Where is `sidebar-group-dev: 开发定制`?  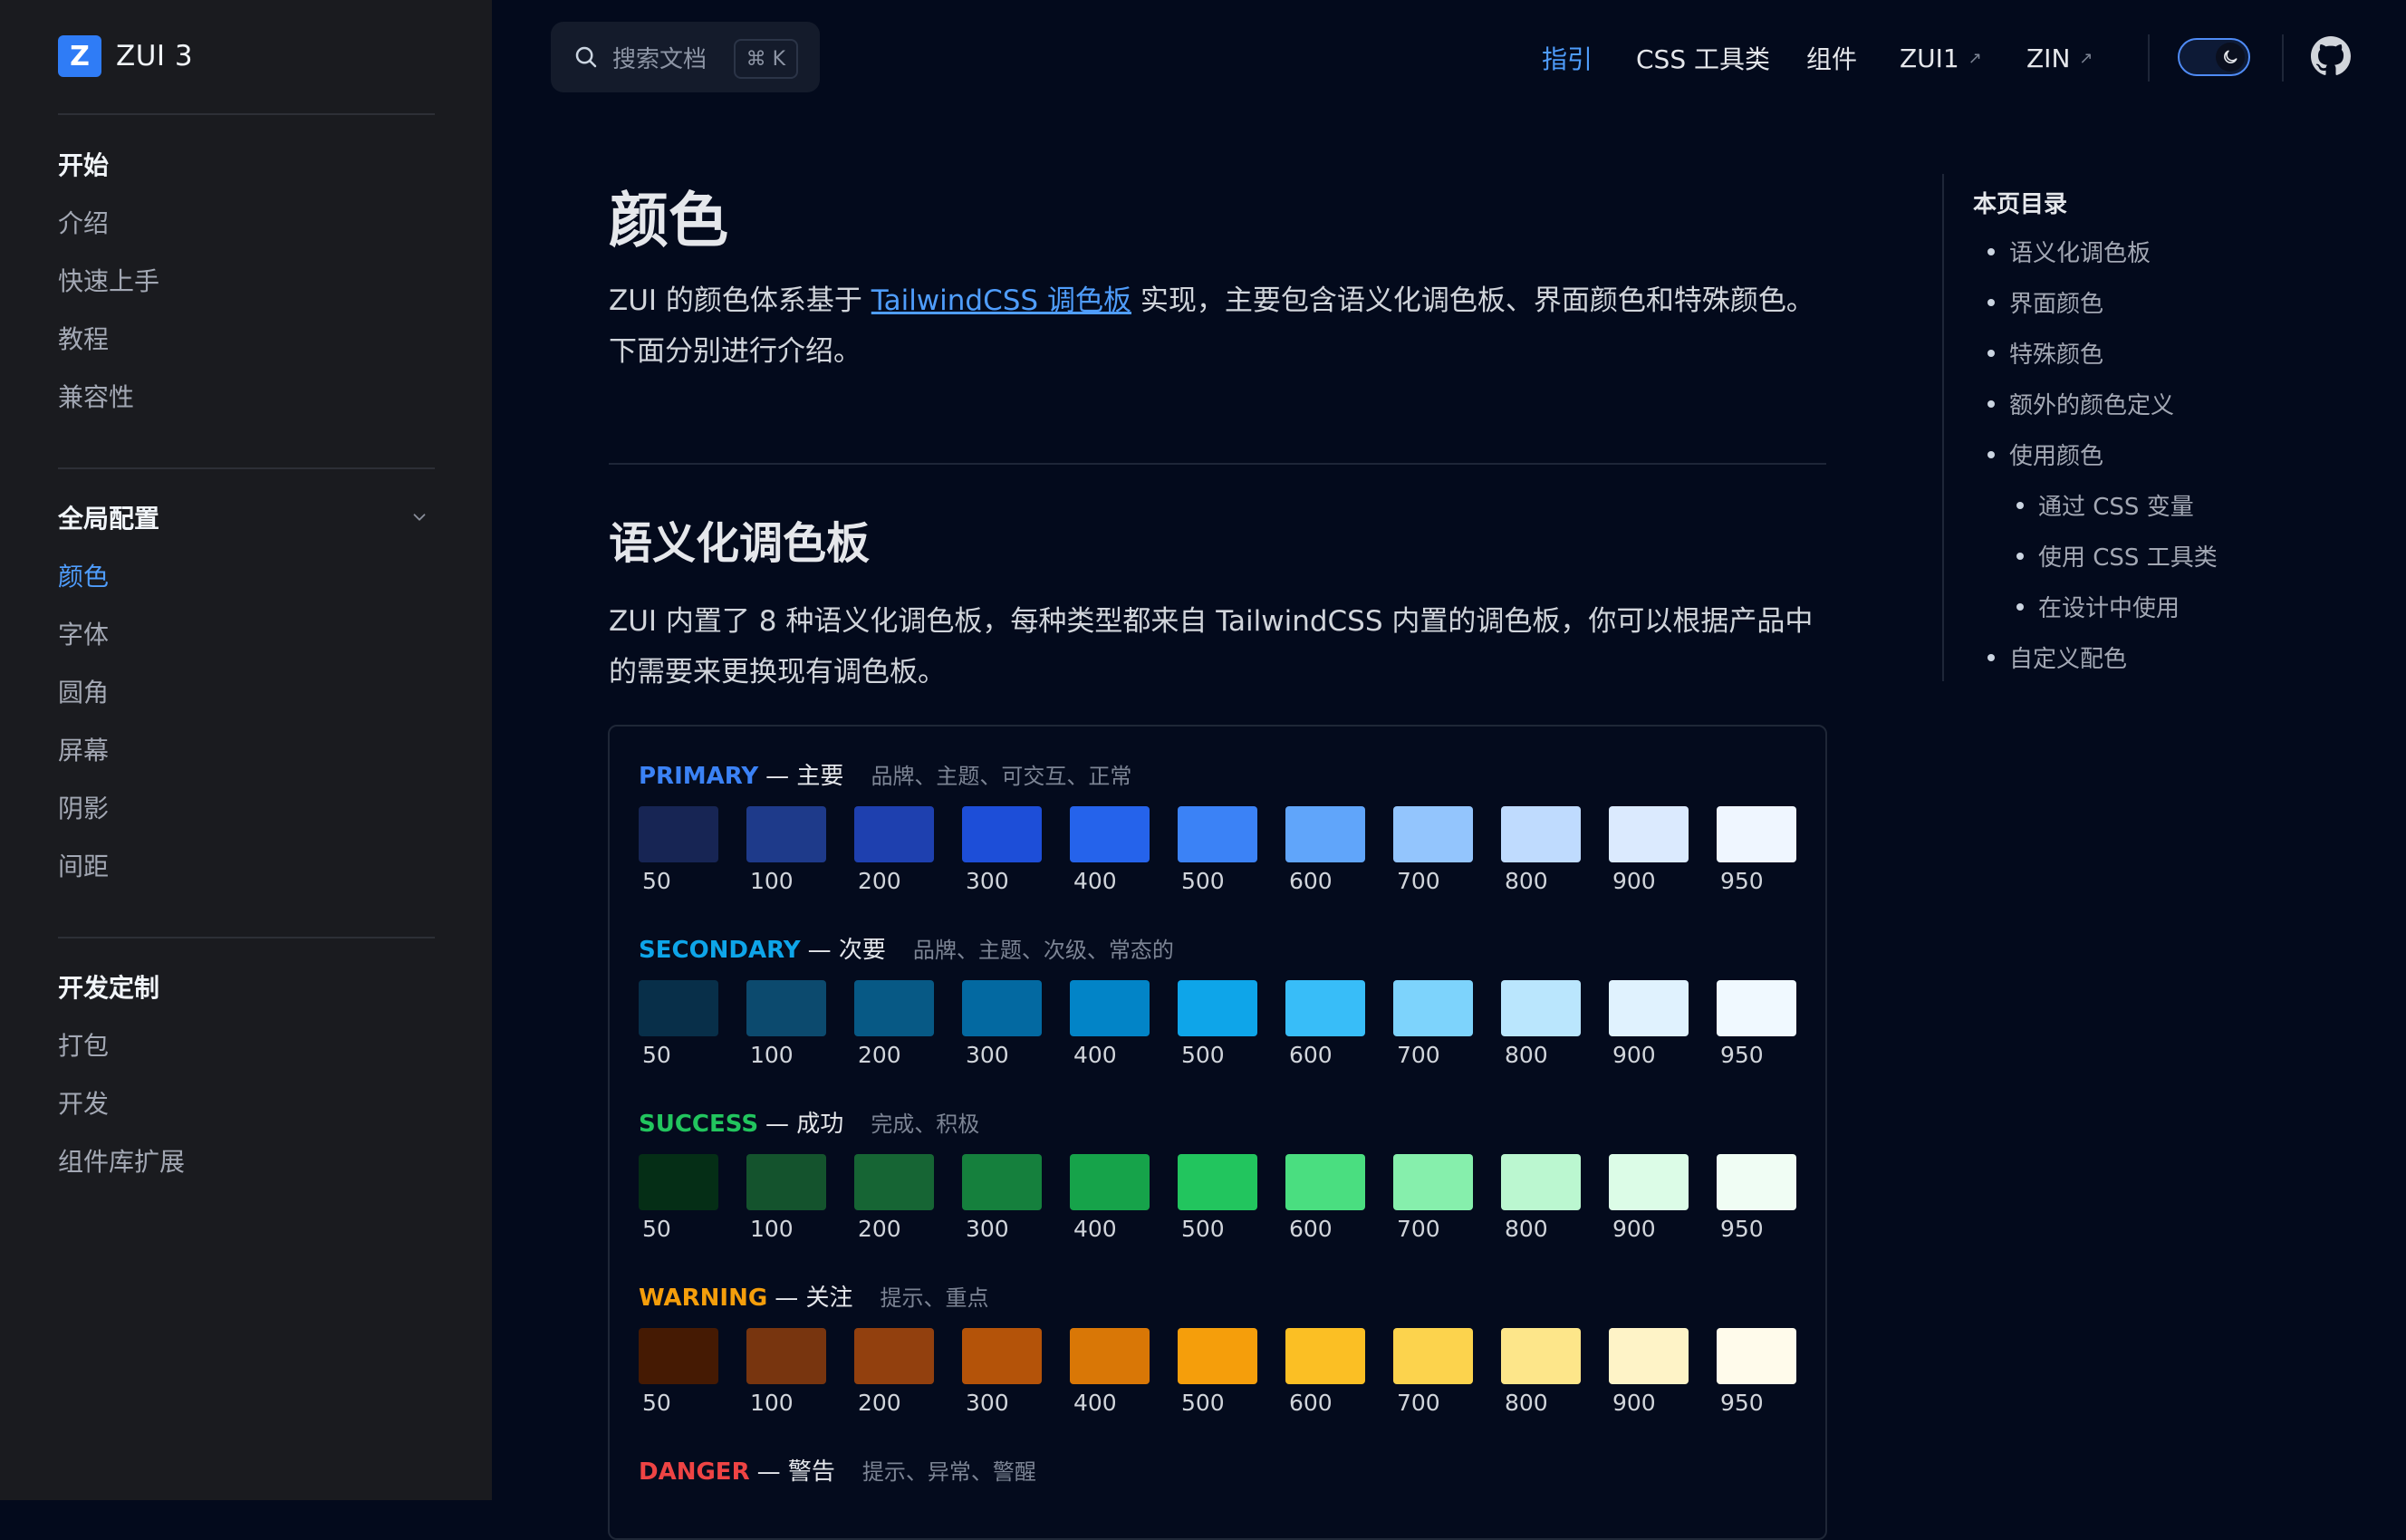
sidebar-group-dev: 开发定制 is located at coordinates (247, 987).